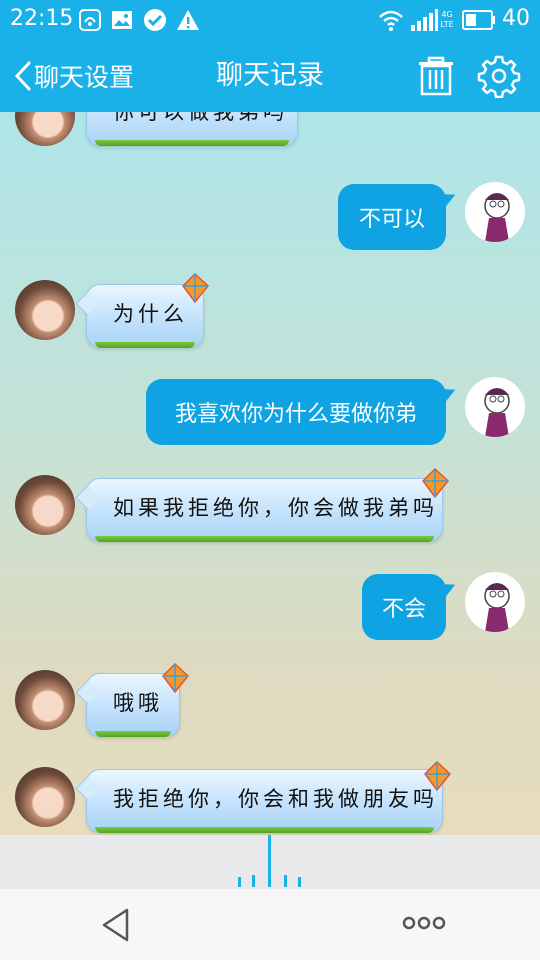  I want to click on signal-icon, so click(424, 20).